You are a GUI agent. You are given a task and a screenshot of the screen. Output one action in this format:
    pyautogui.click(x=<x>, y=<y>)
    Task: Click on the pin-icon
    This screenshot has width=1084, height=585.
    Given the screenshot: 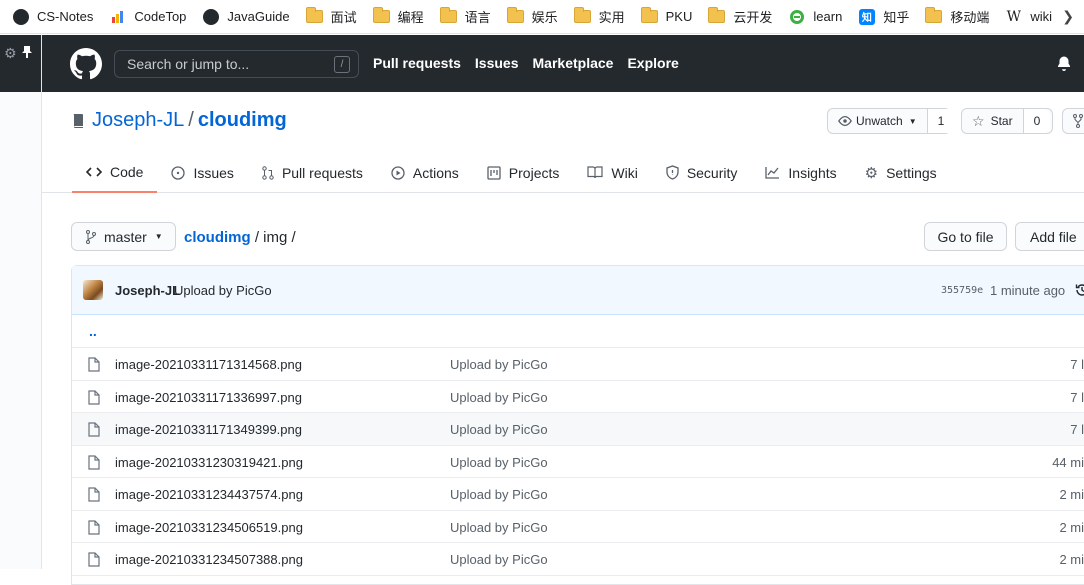 What is the action you would take?
    pyautogui.click(x=27, y=53)
    